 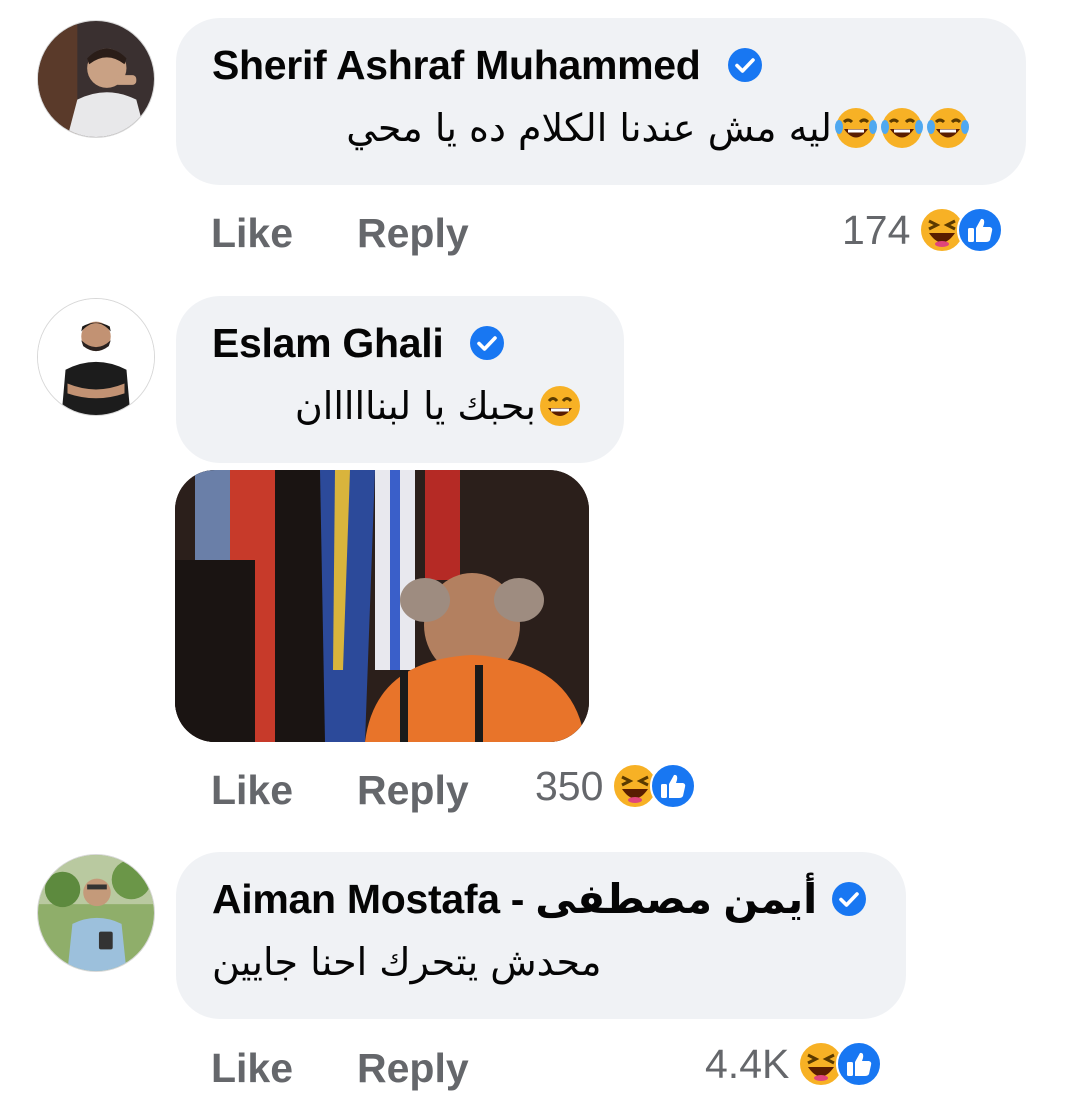 I want to click on reaction-count: 174, so click(x=876, y=229).